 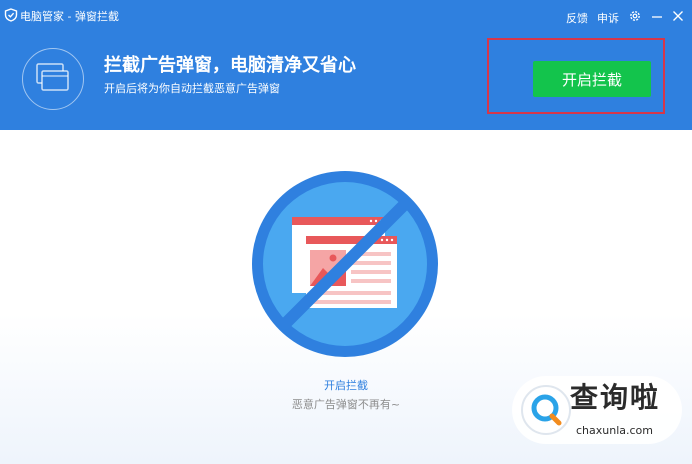 What do you see at coordinates (346, 15) in the screenshot?
I see `title-bar: 电脑管家 - 弹窗拦截 反馈 申诉` at bounding box center [346, 15].